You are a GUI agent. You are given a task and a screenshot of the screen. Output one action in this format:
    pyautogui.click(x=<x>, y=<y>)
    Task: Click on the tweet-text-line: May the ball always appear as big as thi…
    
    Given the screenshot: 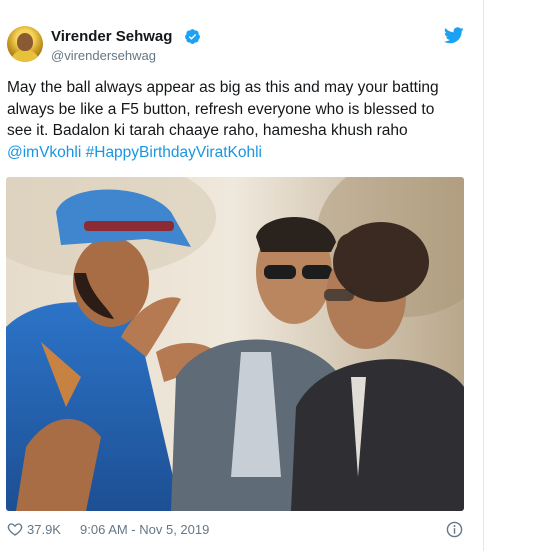 What is the action you would take?
    pyautogui.click(x=223, y=87)
    